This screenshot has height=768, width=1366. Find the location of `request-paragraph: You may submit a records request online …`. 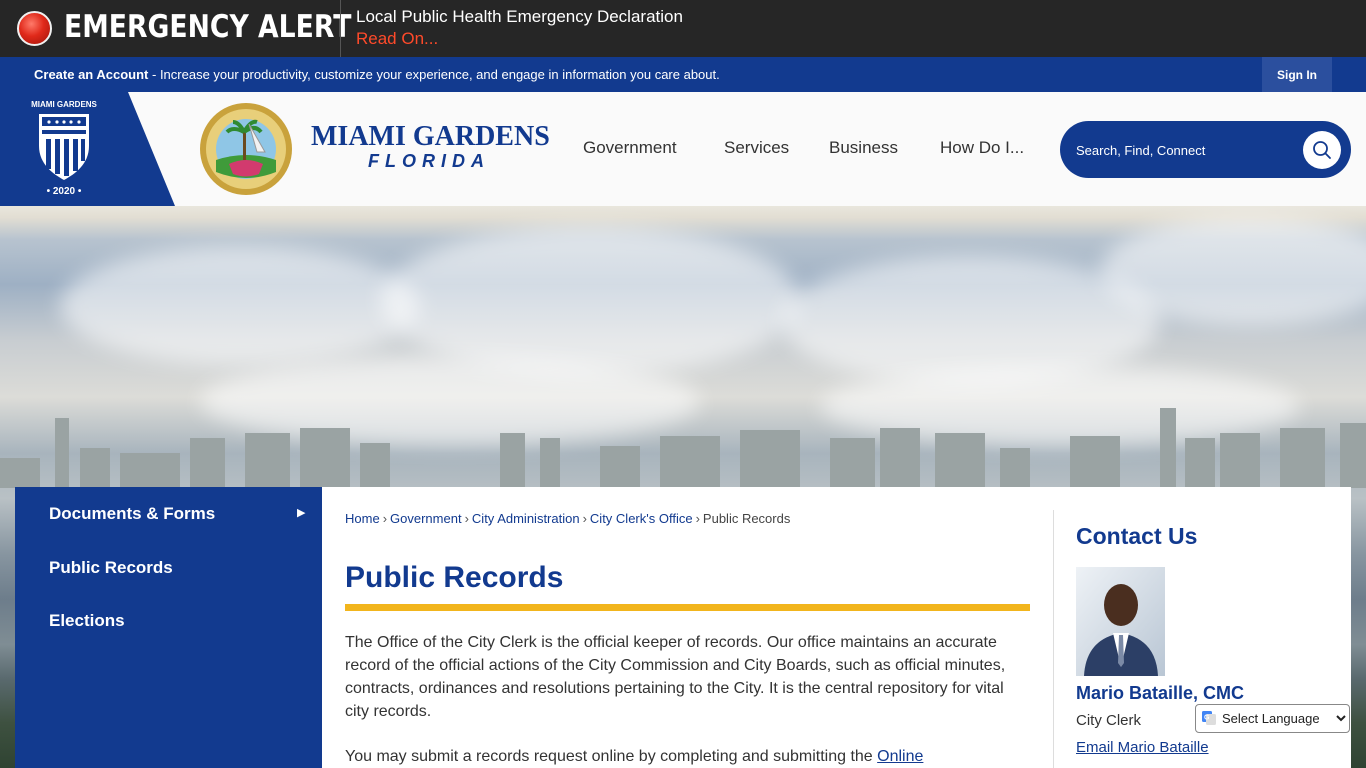

request-paragraph: You may submit a records request online … is located at coordinates (634, 756).